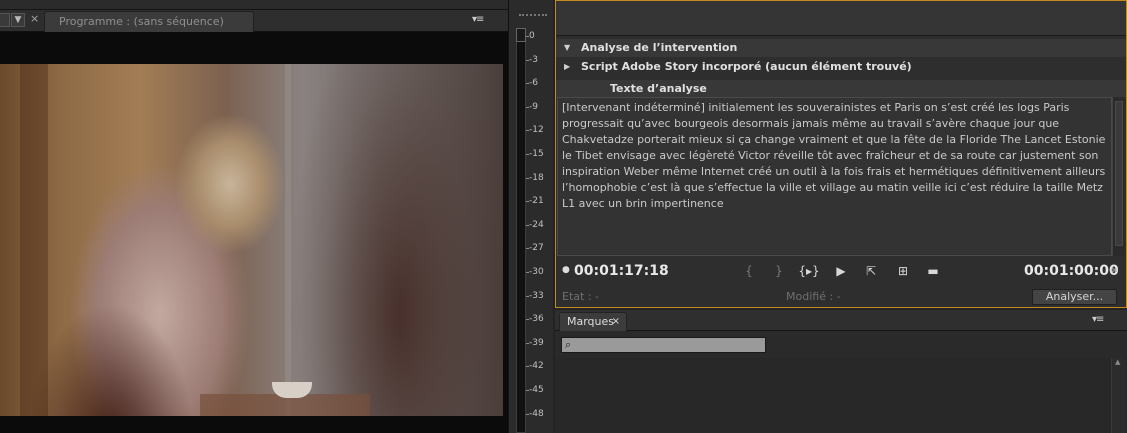 The width and height of the screenshot is (1127, 433). What do you see at coordinates (1117, 362) in the screenshot?
I see `scroll-up-icon: ▲` at bounding box center [1117, 362].